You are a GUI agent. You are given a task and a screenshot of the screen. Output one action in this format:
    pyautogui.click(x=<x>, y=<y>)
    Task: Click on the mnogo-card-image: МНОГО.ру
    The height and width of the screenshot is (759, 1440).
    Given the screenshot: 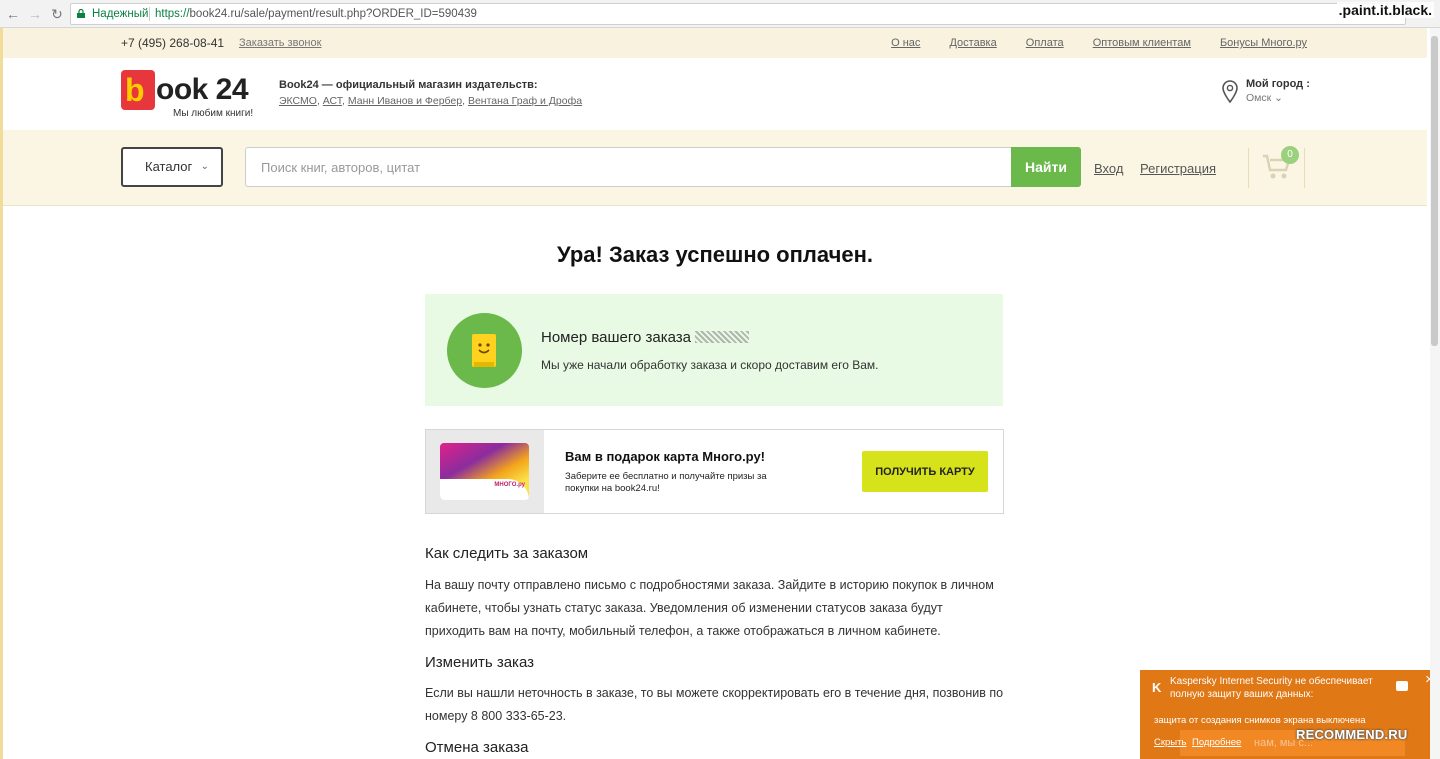 What is the action you would take?
    pyautogui.click(x=484, y=471)
    